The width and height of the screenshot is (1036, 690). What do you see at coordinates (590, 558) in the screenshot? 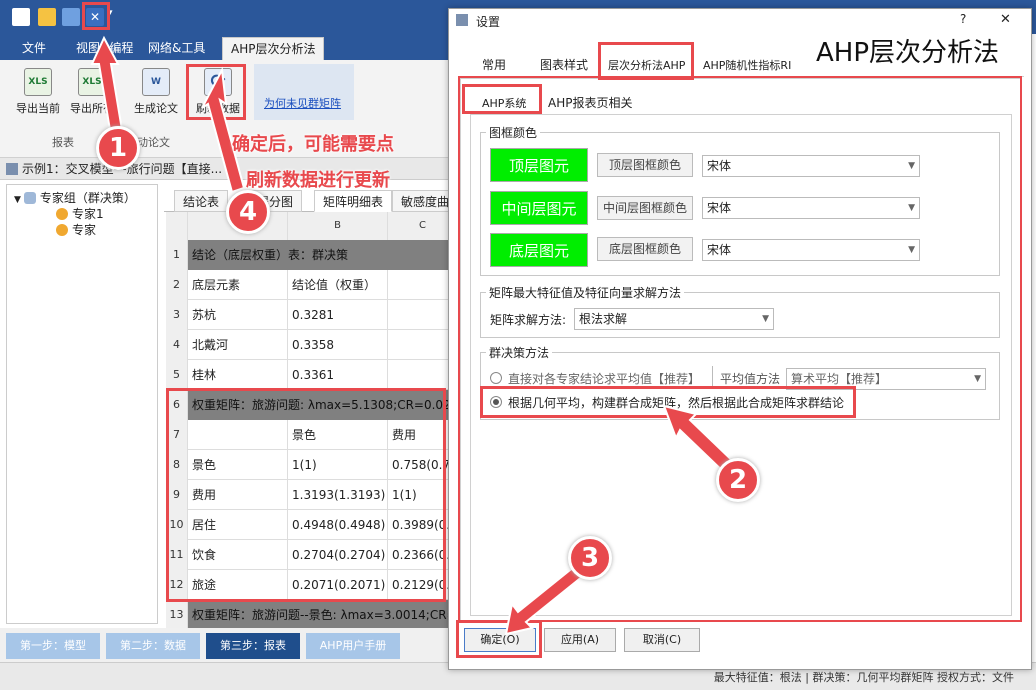
I see `badge-3: 3` at bounding box center [590, 558].